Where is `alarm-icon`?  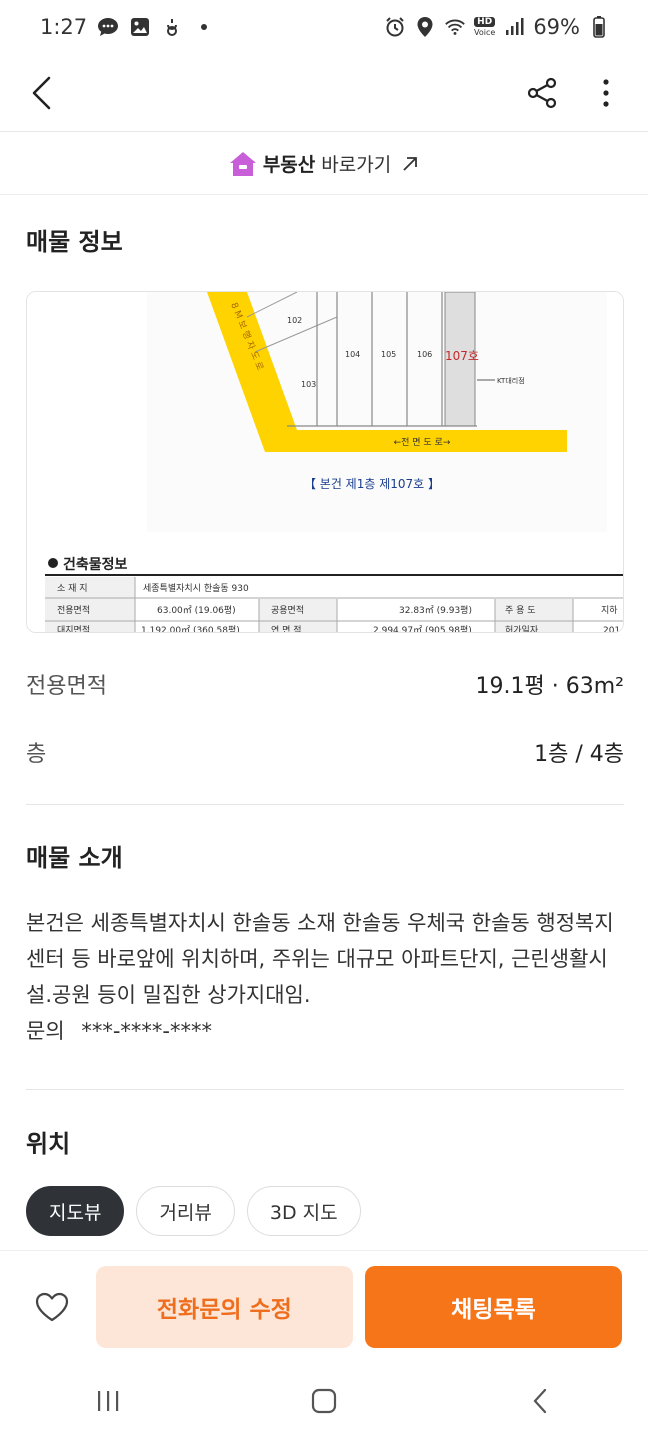
alarm-icon is located at coordinates (395, 27).